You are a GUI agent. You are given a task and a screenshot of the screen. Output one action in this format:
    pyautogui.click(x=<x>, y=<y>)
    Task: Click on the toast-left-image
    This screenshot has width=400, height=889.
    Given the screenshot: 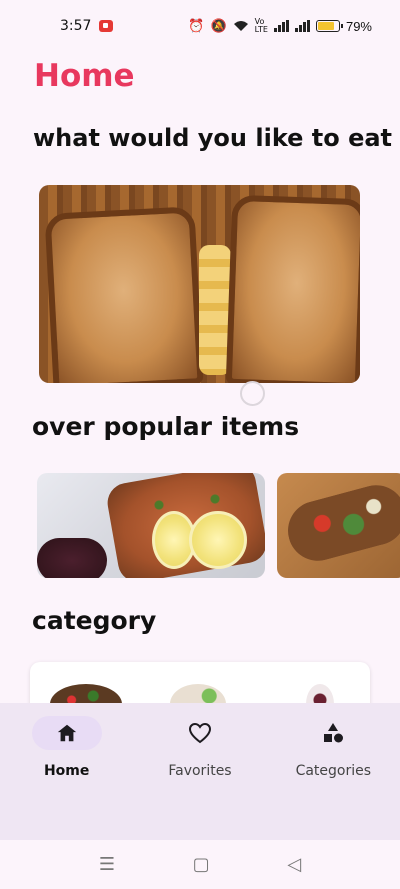 What is the action you would take?
    pyautogui.click(x=124, y=294)
    